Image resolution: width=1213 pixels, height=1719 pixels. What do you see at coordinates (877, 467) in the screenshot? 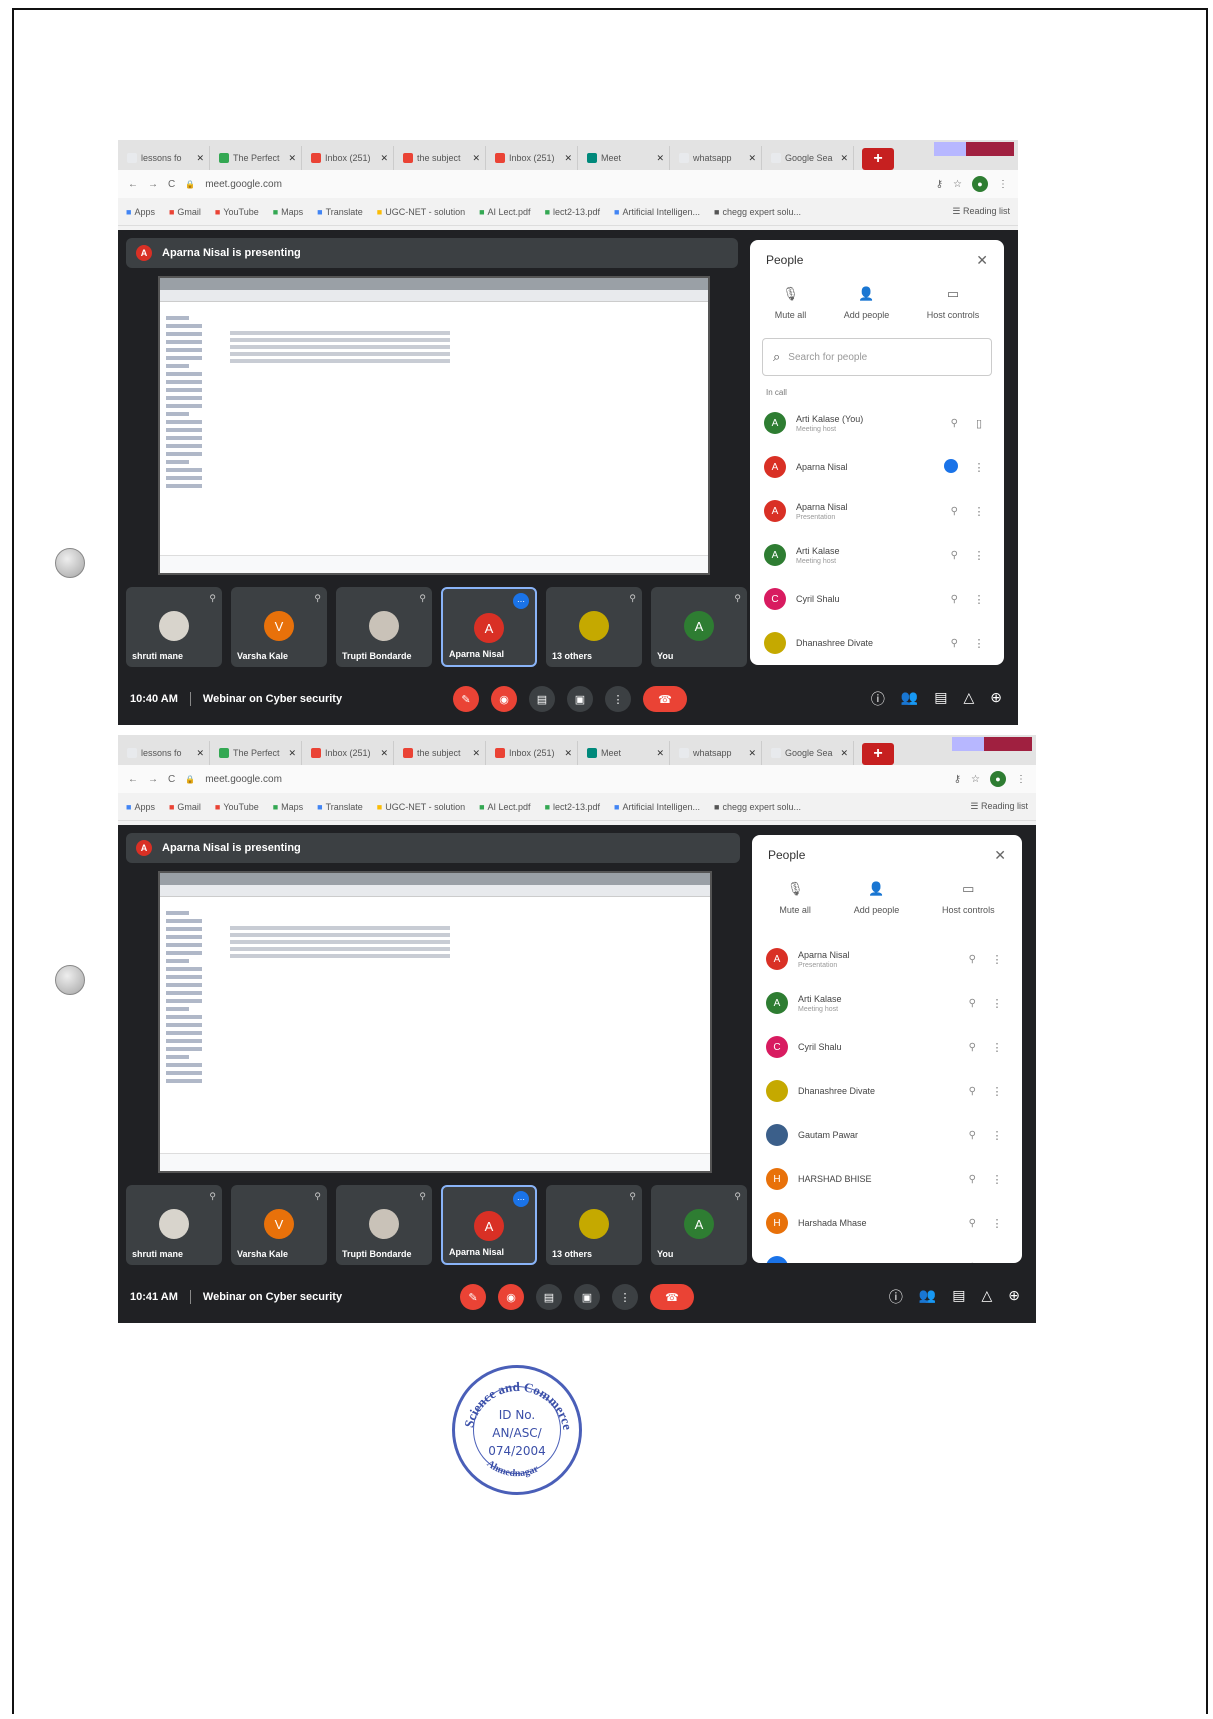
I see `participant-row: A Aparna Nisal ⋮` at bounding box center [877, 467].